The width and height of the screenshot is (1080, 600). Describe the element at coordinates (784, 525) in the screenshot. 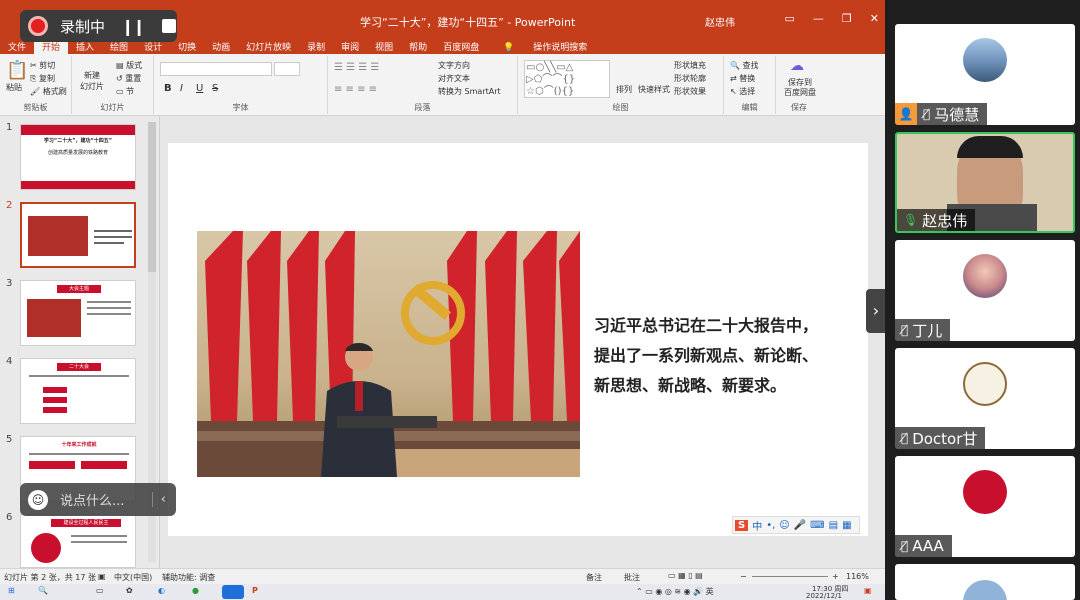

I see `ime-emoji-icon: ☺` at that location.